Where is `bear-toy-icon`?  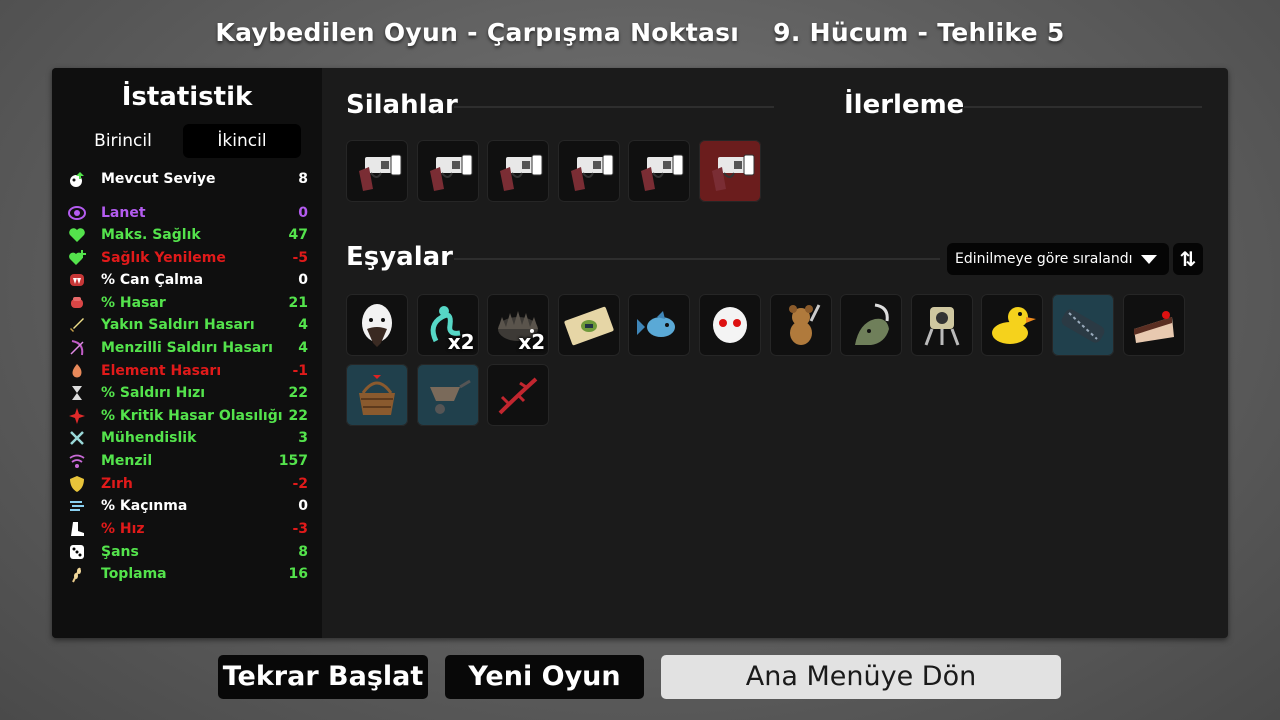
bear-toy-icon is located at coordinates (804, 324).